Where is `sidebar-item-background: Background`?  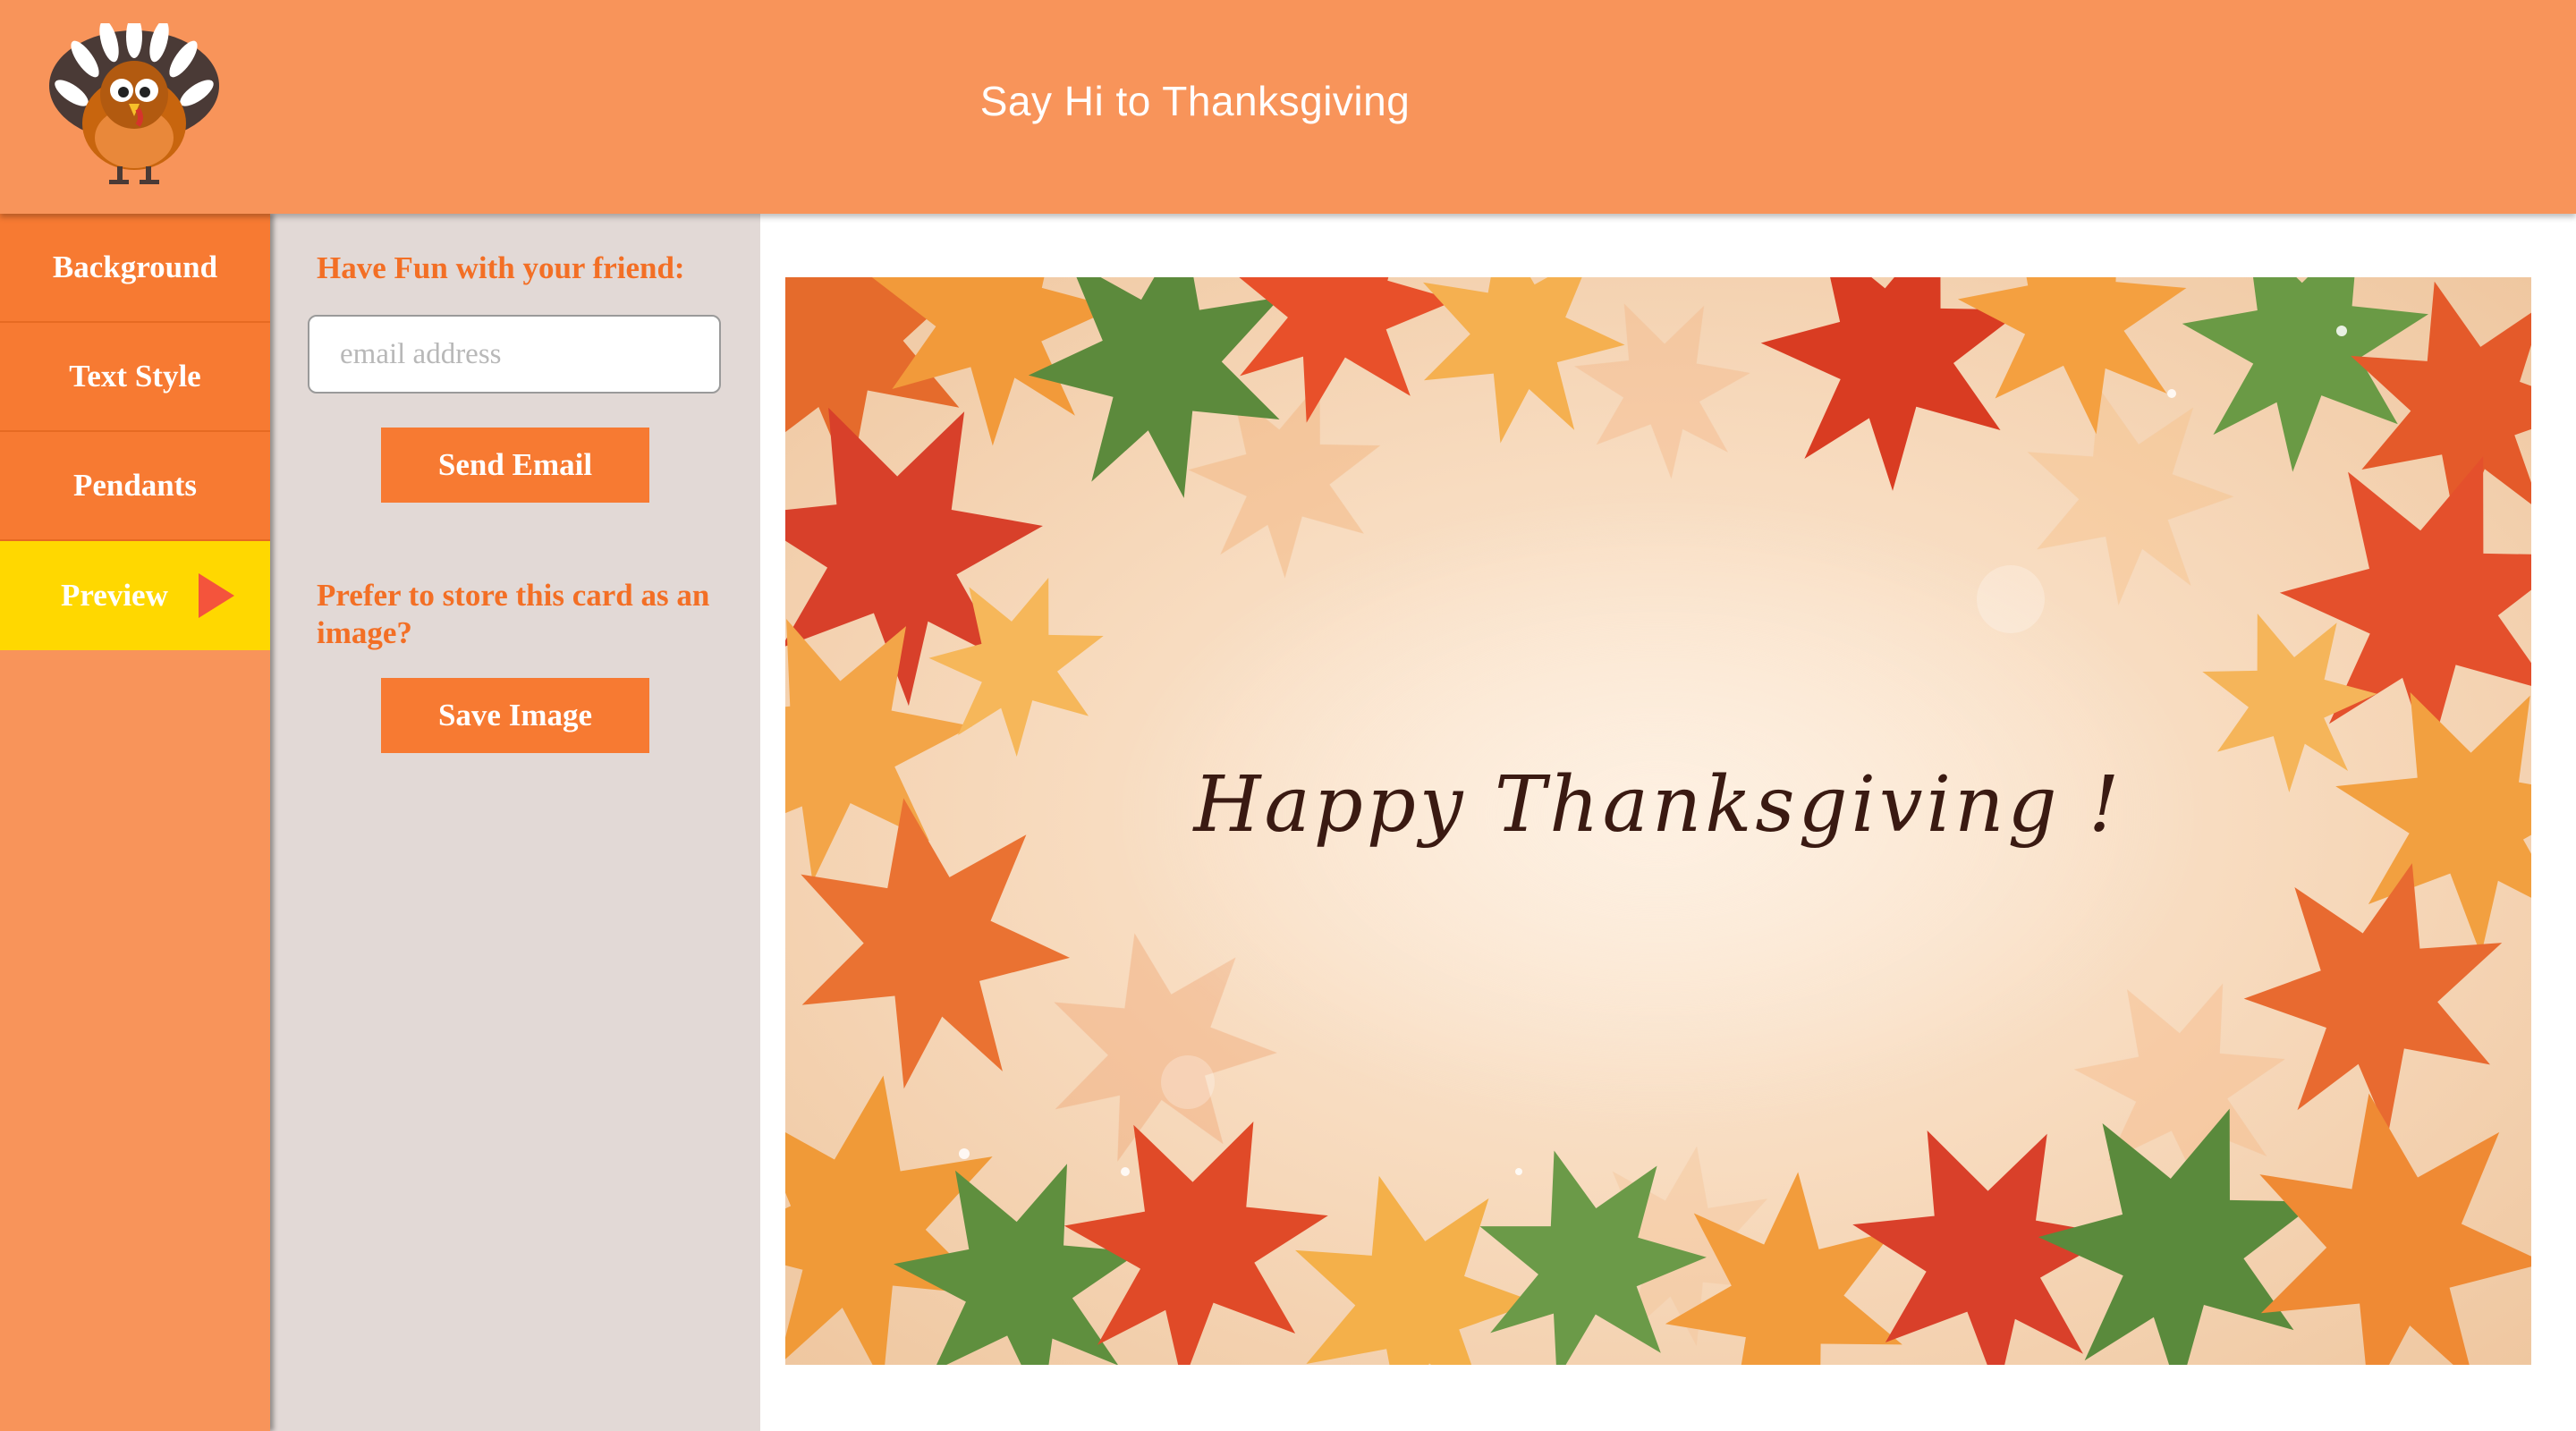 sidebar-item-background: Background is located at coordinates (135, 268).